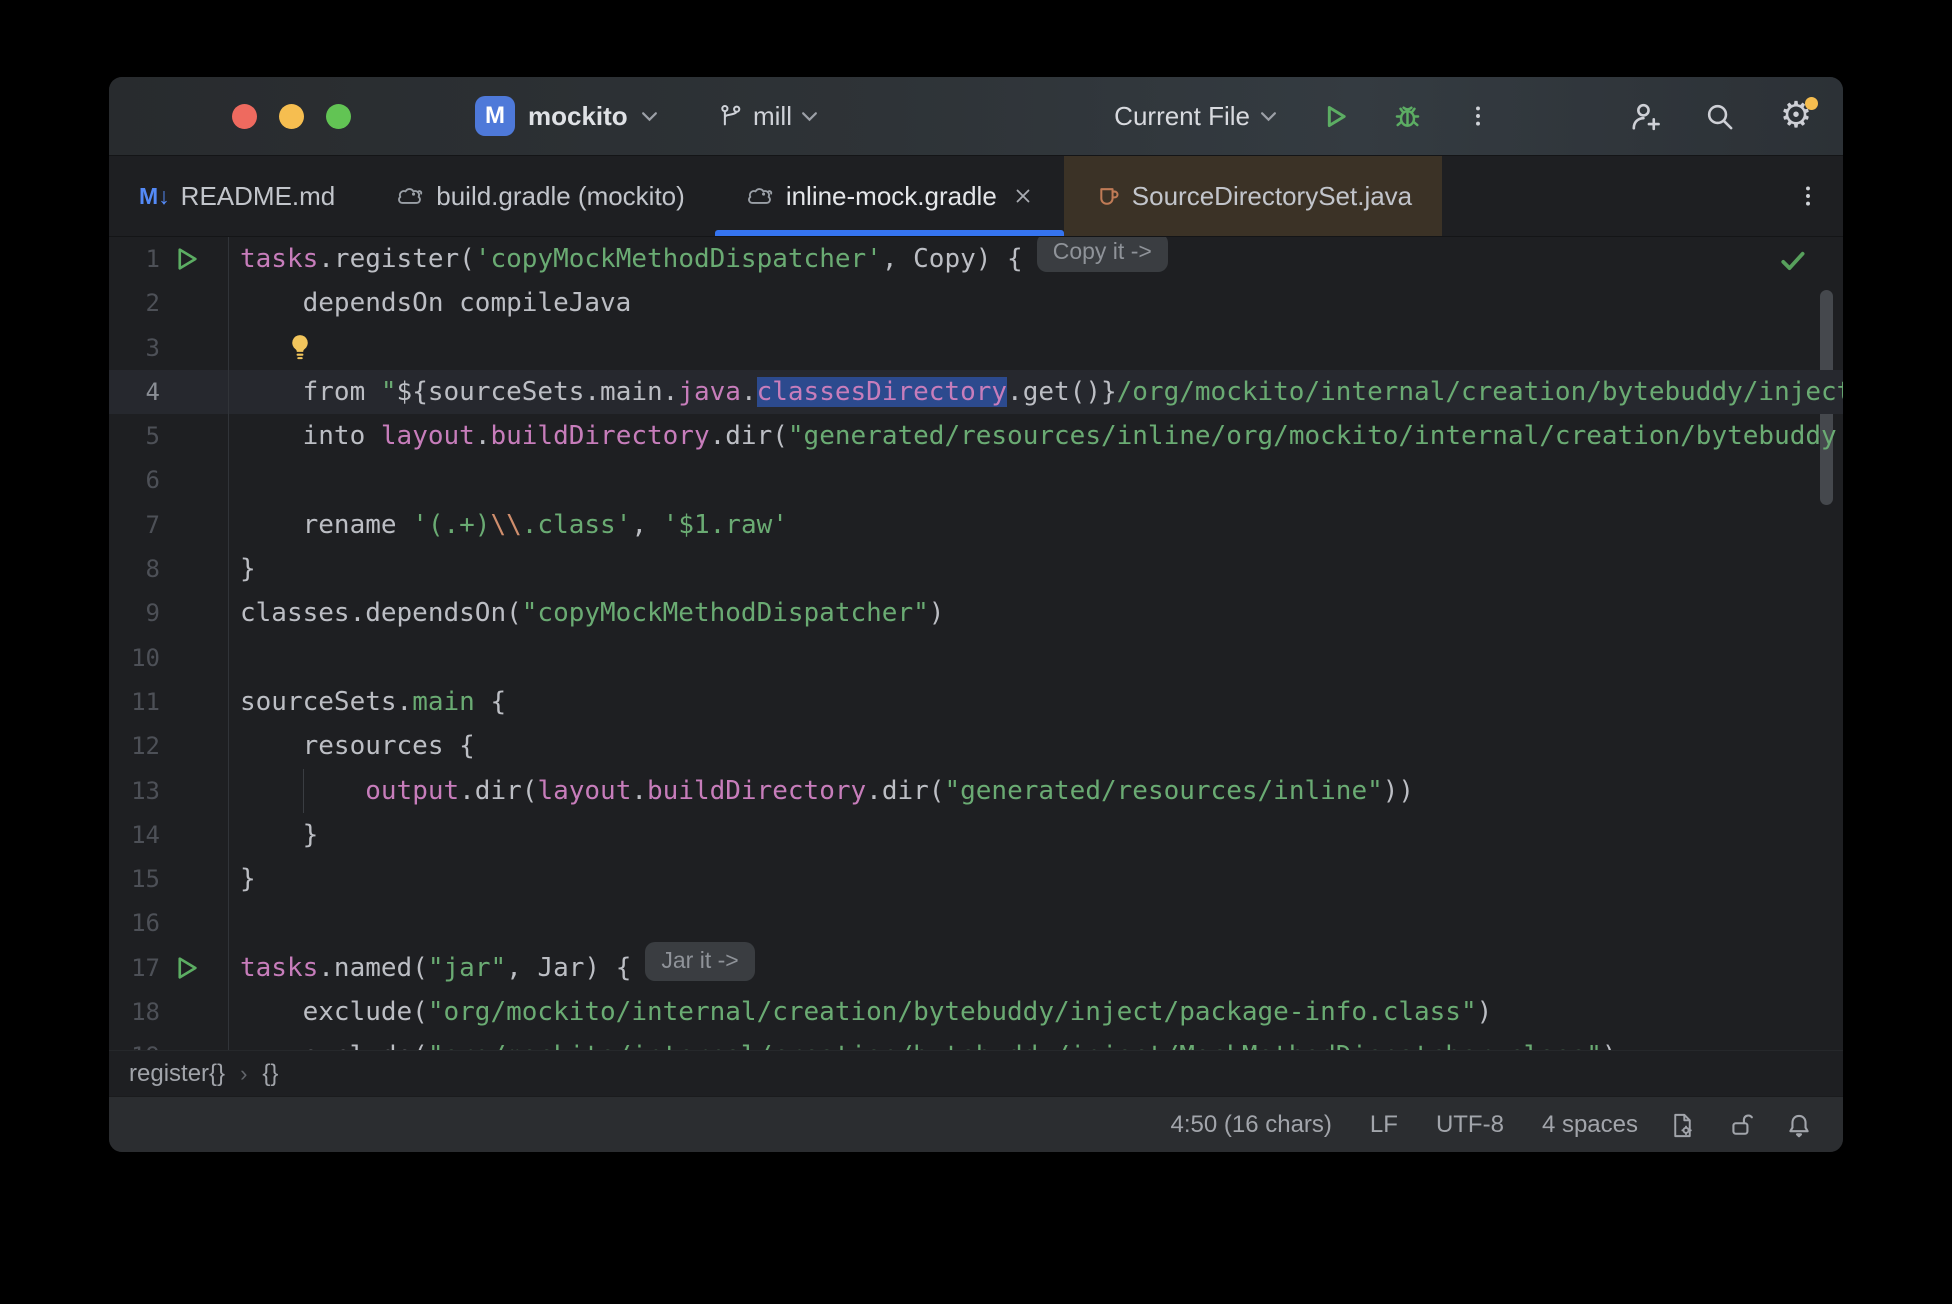 The image size is (1952, 1304). I want to click on markdown-icon: M↓, so click(154, 195).